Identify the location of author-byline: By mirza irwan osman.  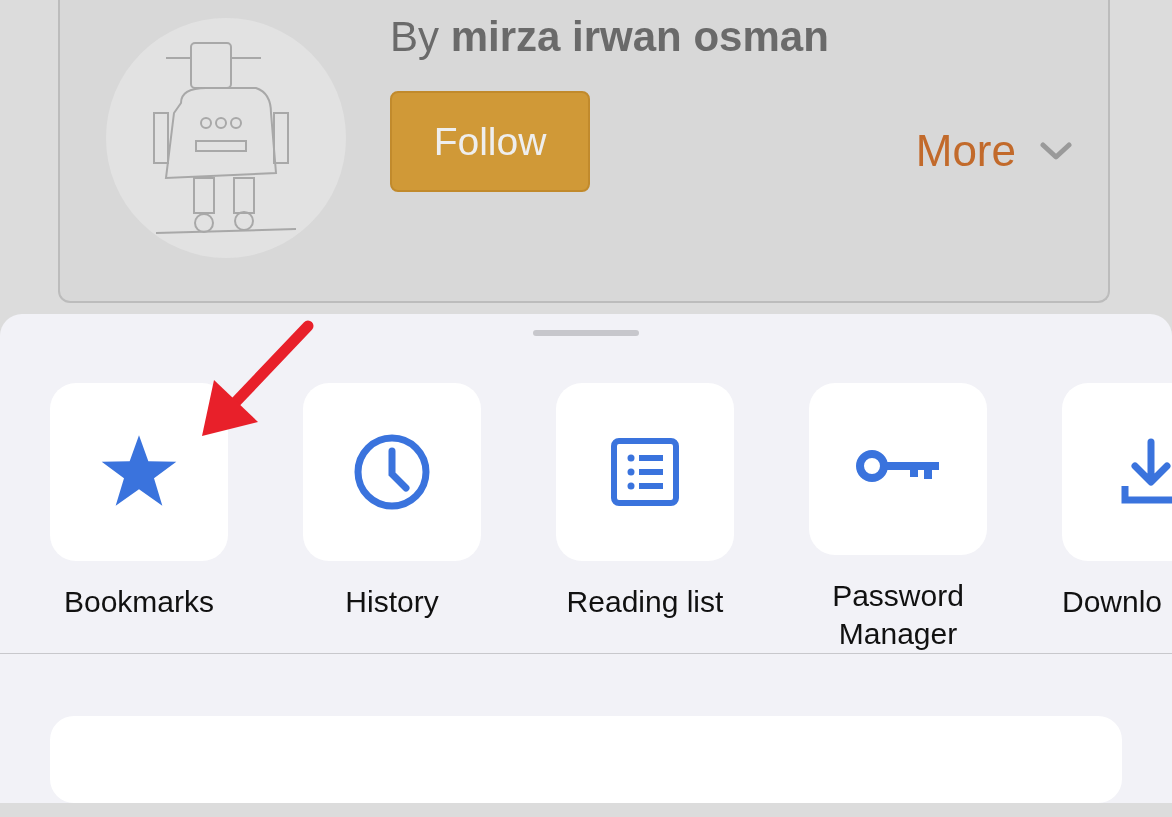
(609, 37).